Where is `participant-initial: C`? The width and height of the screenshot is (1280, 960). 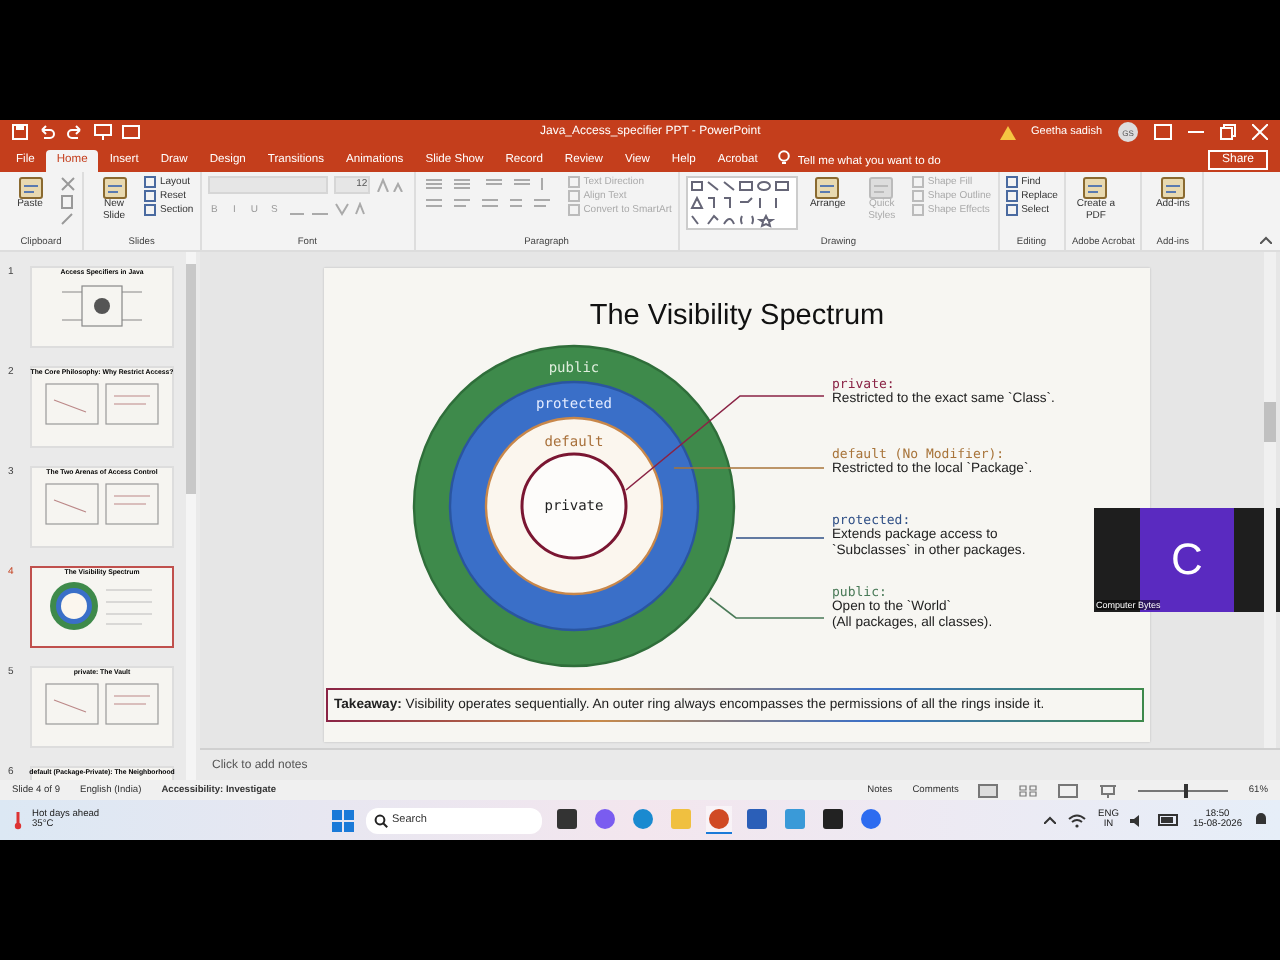 participant-initial: C is located at coordinates (1187, 560).